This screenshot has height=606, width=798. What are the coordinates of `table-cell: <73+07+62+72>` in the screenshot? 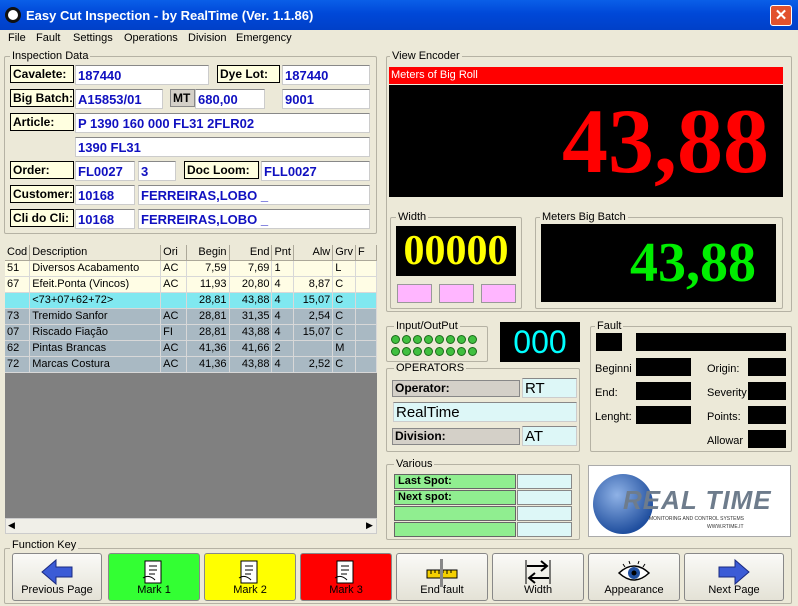 It's located at (95, 300).